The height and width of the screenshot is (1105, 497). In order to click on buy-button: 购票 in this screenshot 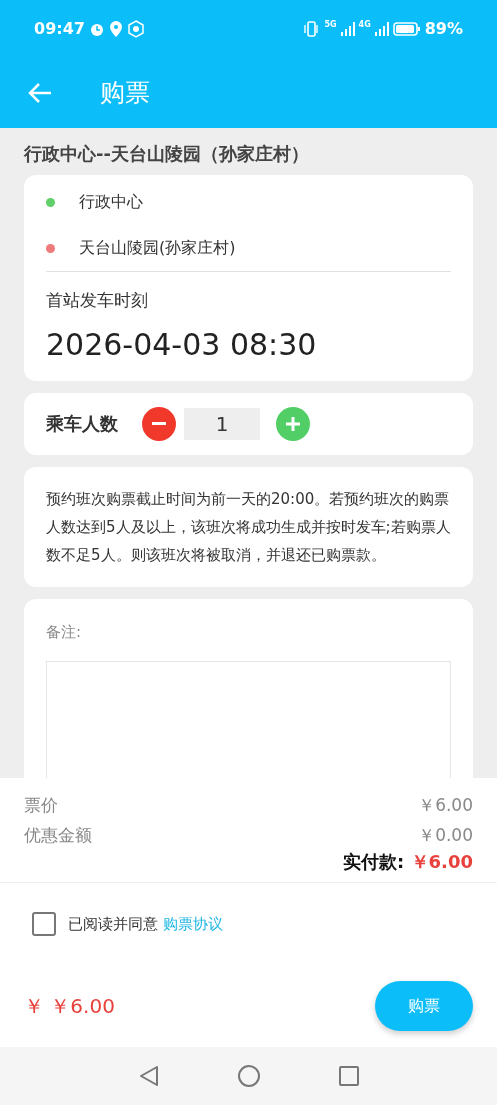, I will do `click(424, 1006)`.